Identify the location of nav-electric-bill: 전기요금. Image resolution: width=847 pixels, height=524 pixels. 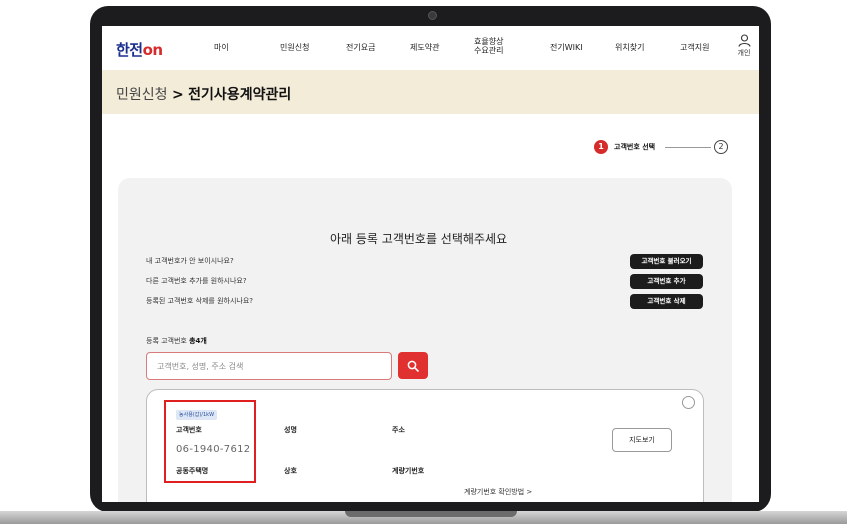
(360, 47).